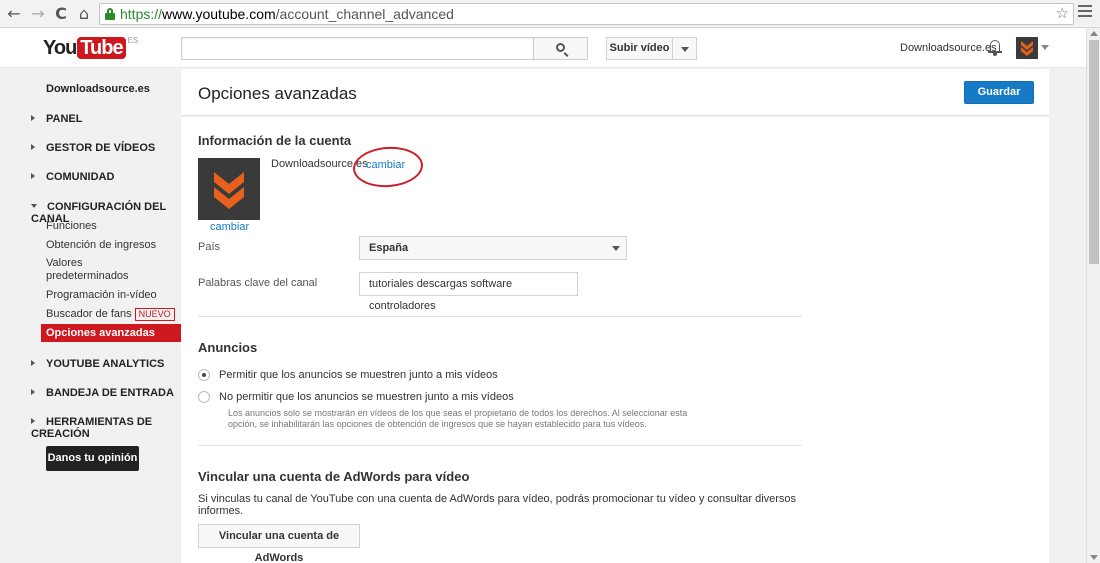 The height and width of the screenshot is (563, 1100). What do you see at coordinates (91, 270) in the screenshot?
I see `sidebar-subitem-defaults: Valores predeterminados` at bounding box center [91, 270].